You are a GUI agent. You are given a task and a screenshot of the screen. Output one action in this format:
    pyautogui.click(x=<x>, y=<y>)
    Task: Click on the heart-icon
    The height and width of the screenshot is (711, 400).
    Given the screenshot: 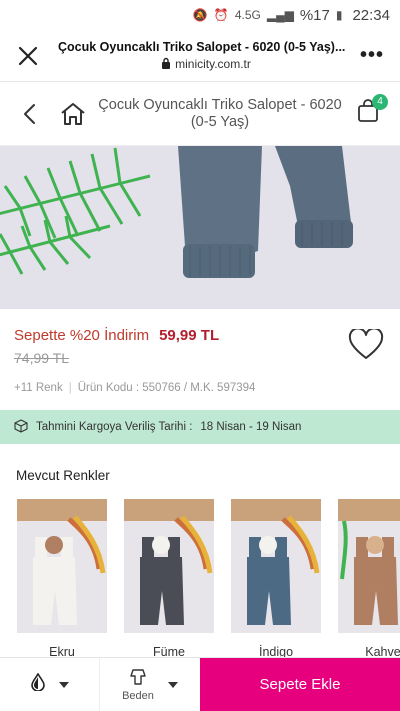 What is the action you would take?
    pyautogui.click(x=366, y=344)
    